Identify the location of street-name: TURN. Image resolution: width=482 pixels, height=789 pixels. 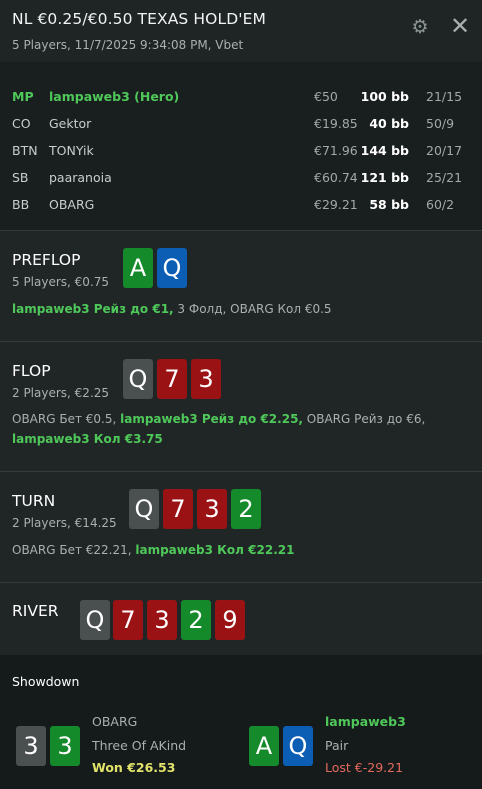
(34, 501).